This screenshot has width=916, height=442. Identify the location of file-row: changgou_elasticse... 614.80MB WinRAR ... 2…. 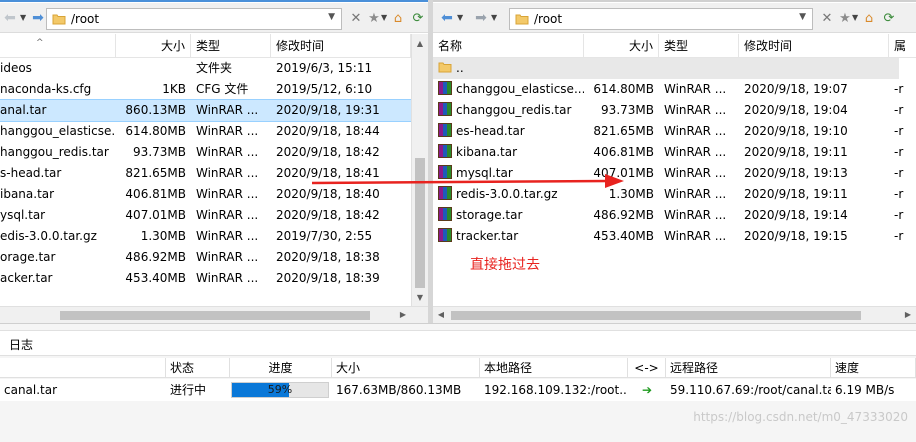
(674, 89).